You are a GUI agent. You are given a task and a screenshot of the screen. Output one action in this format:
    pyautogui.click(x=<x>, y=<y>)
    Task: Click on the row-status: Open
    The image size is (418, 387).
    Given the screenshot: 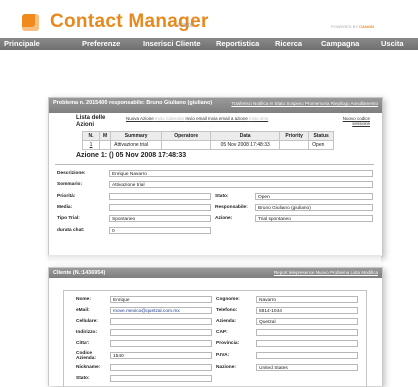 What is the action you would take?
    pyautogui.click(x=321, y=145)
    